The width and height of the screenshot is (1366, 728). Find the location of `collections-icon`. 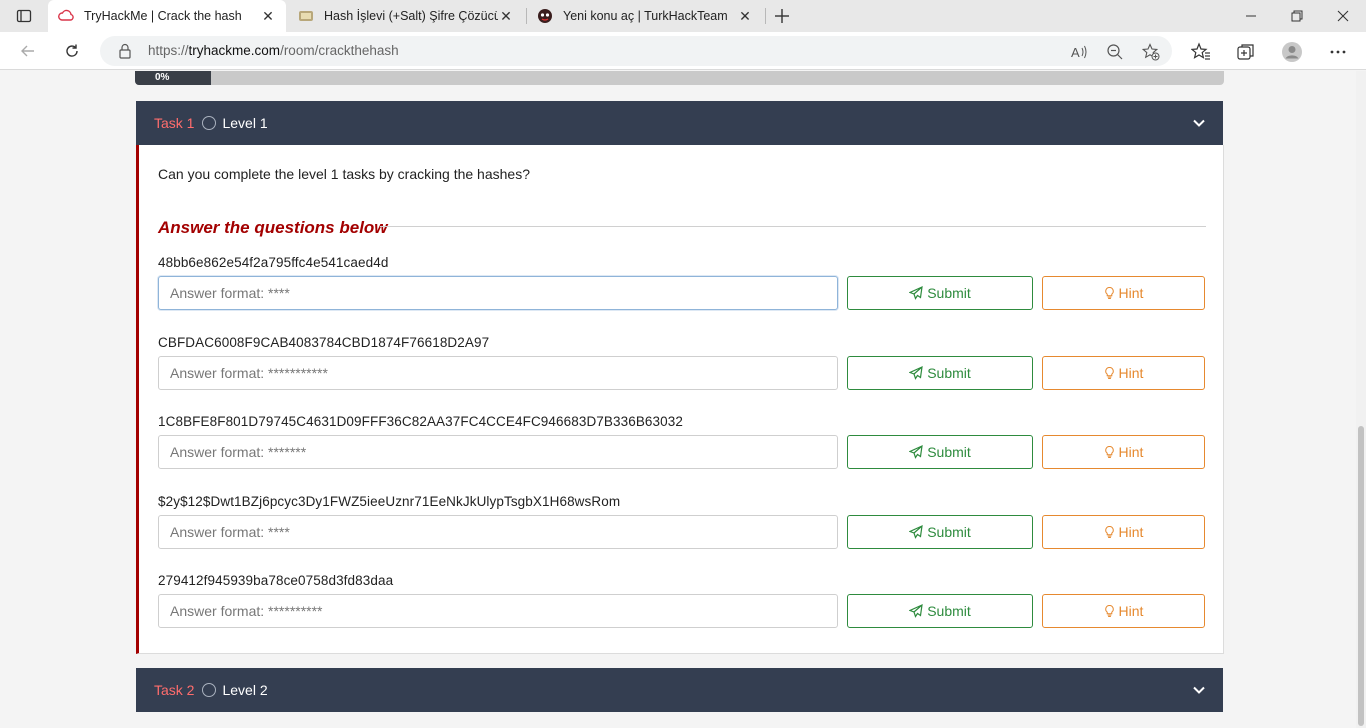

collections-icon is located at coordinates (1246, 52).